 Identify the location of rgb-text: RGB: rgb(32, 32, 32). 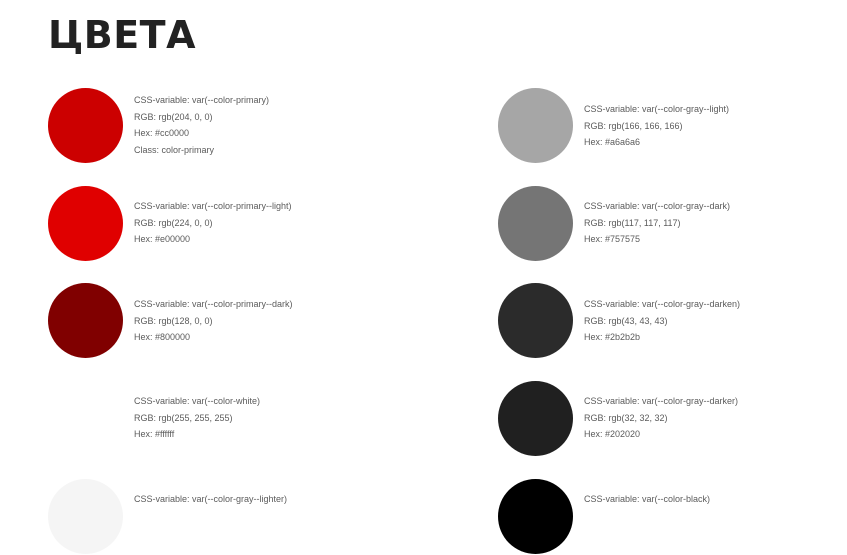
(626, 417).